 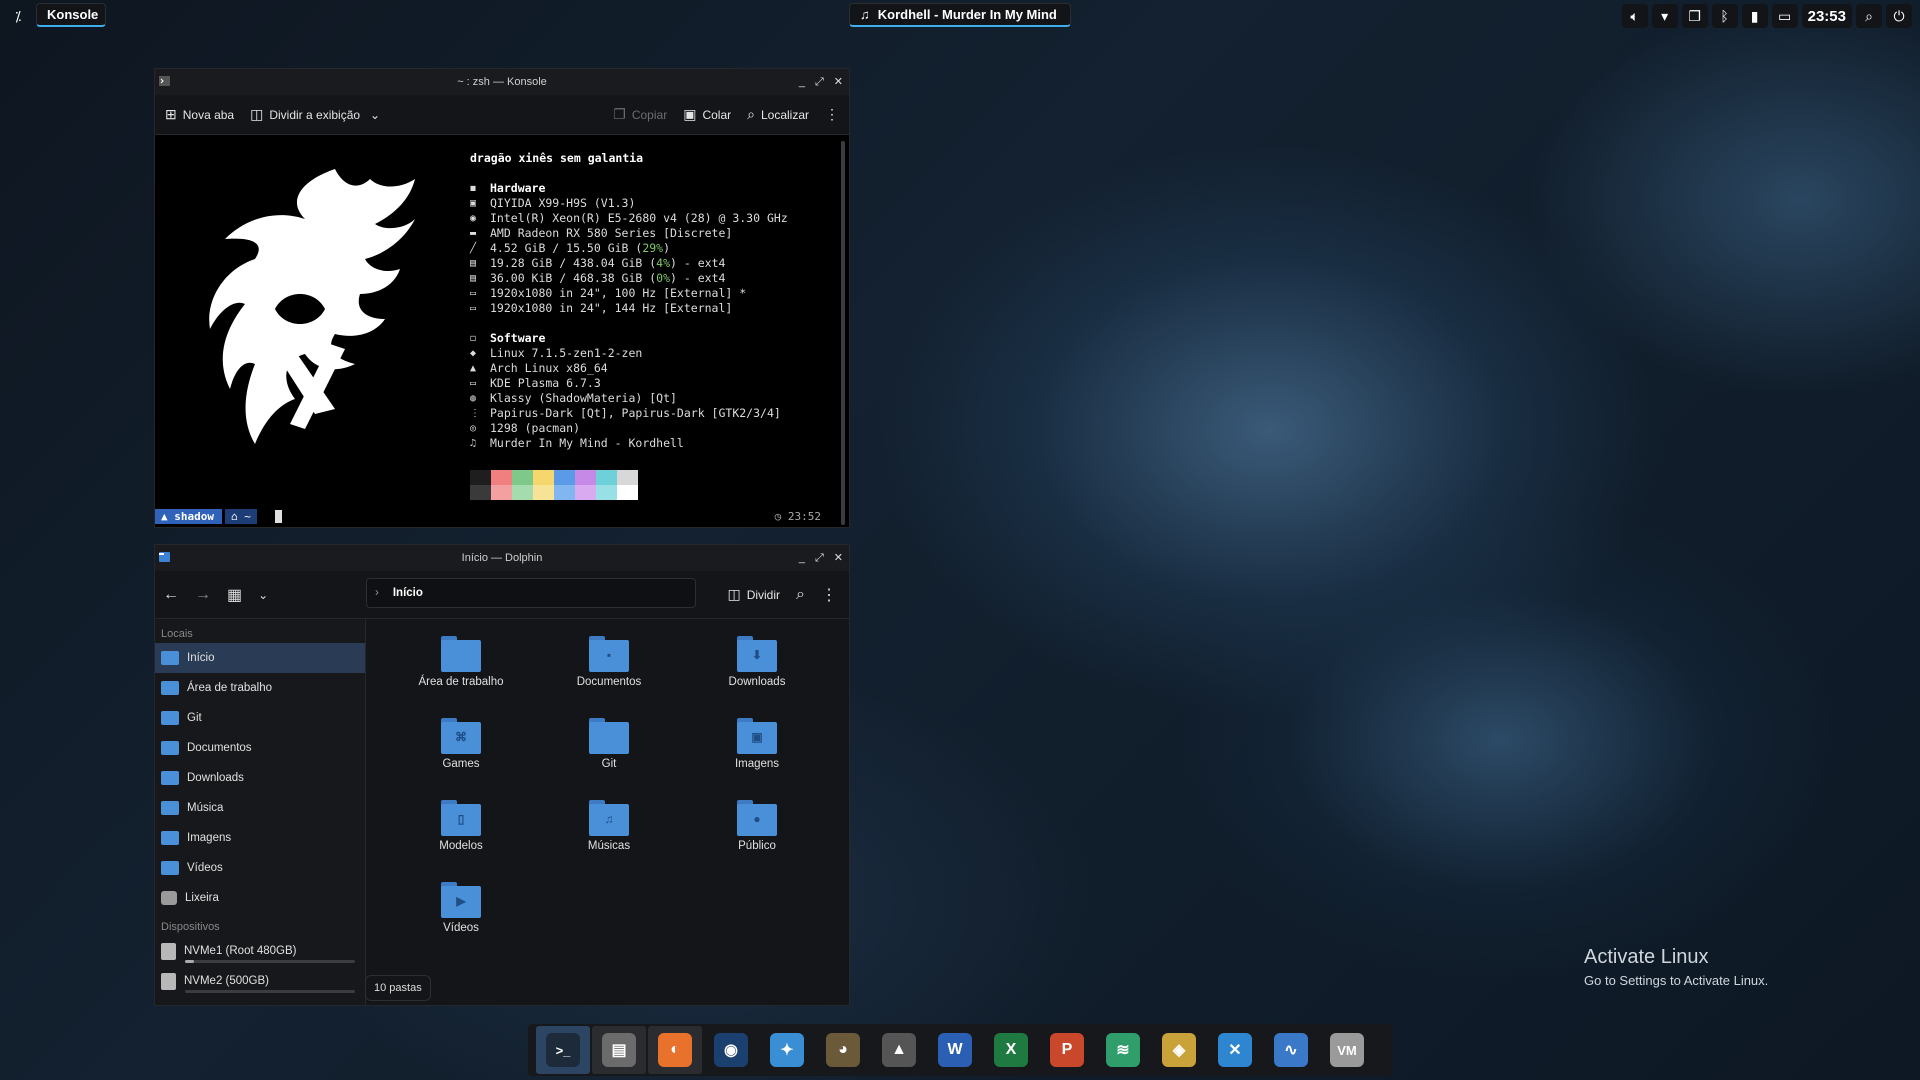 I want to click on inkscape-task-icon: ▲, so click(x=899, y=1050).